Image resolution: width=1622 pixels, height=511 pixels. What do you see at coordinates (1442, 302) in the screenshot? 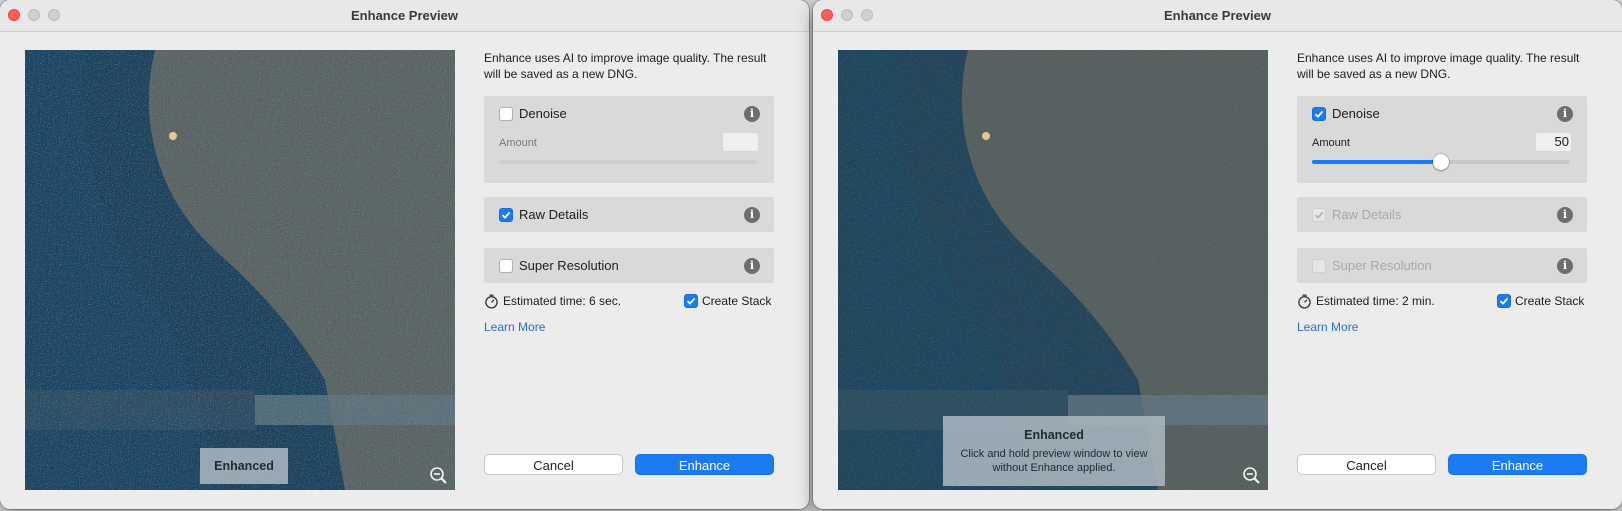
I see `estimated-time-row: Estimated time: 2 min. Create Stack` at bounding box center [1442, 302].